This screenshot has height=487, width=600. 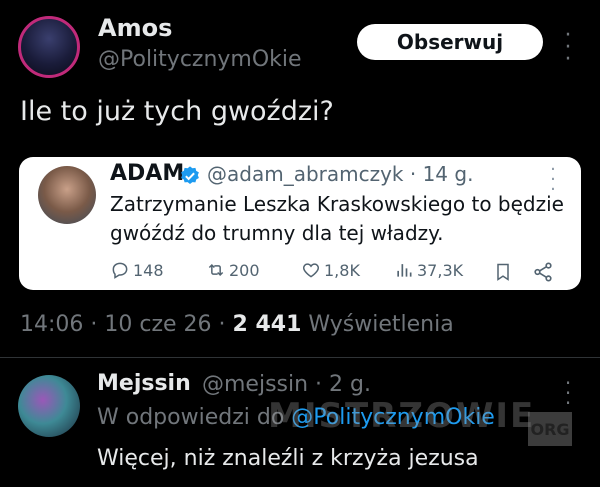 I want to click on share-icon, so click(x=543, y=272).